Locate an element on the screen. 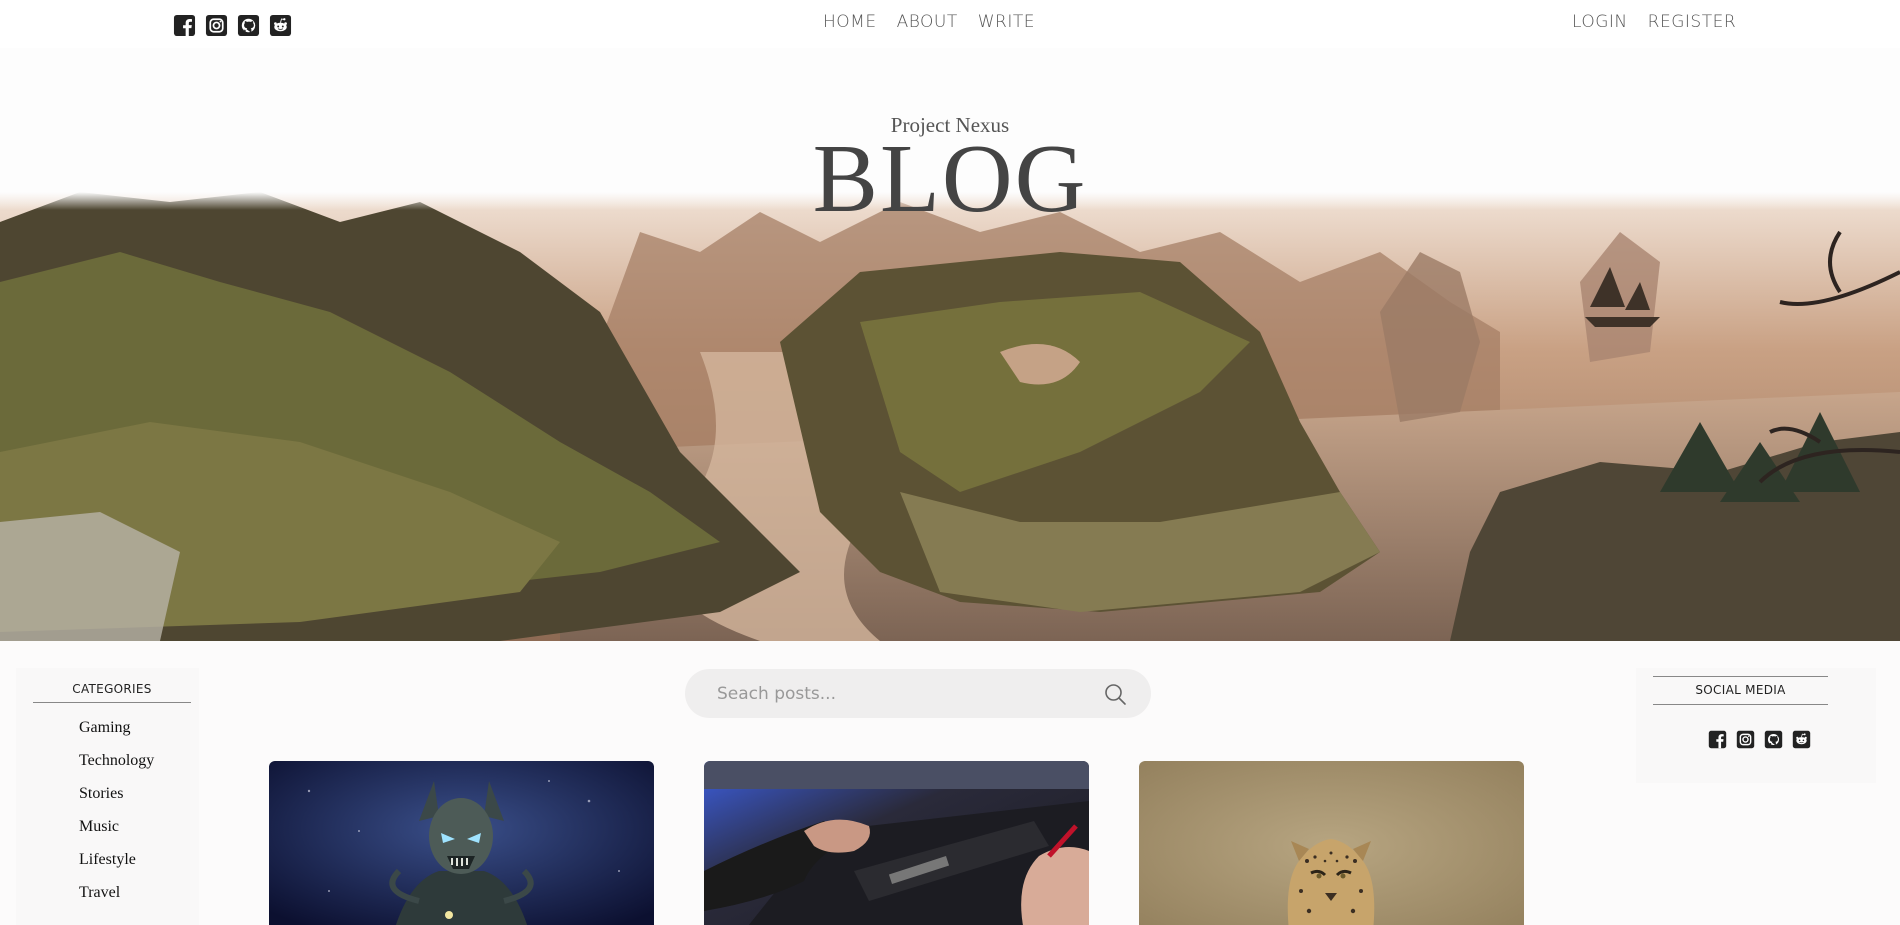 This screenshot has width=1900, height=925. social-media-header: SOCIAL MEDIA is located at coordinates (1740, 690).